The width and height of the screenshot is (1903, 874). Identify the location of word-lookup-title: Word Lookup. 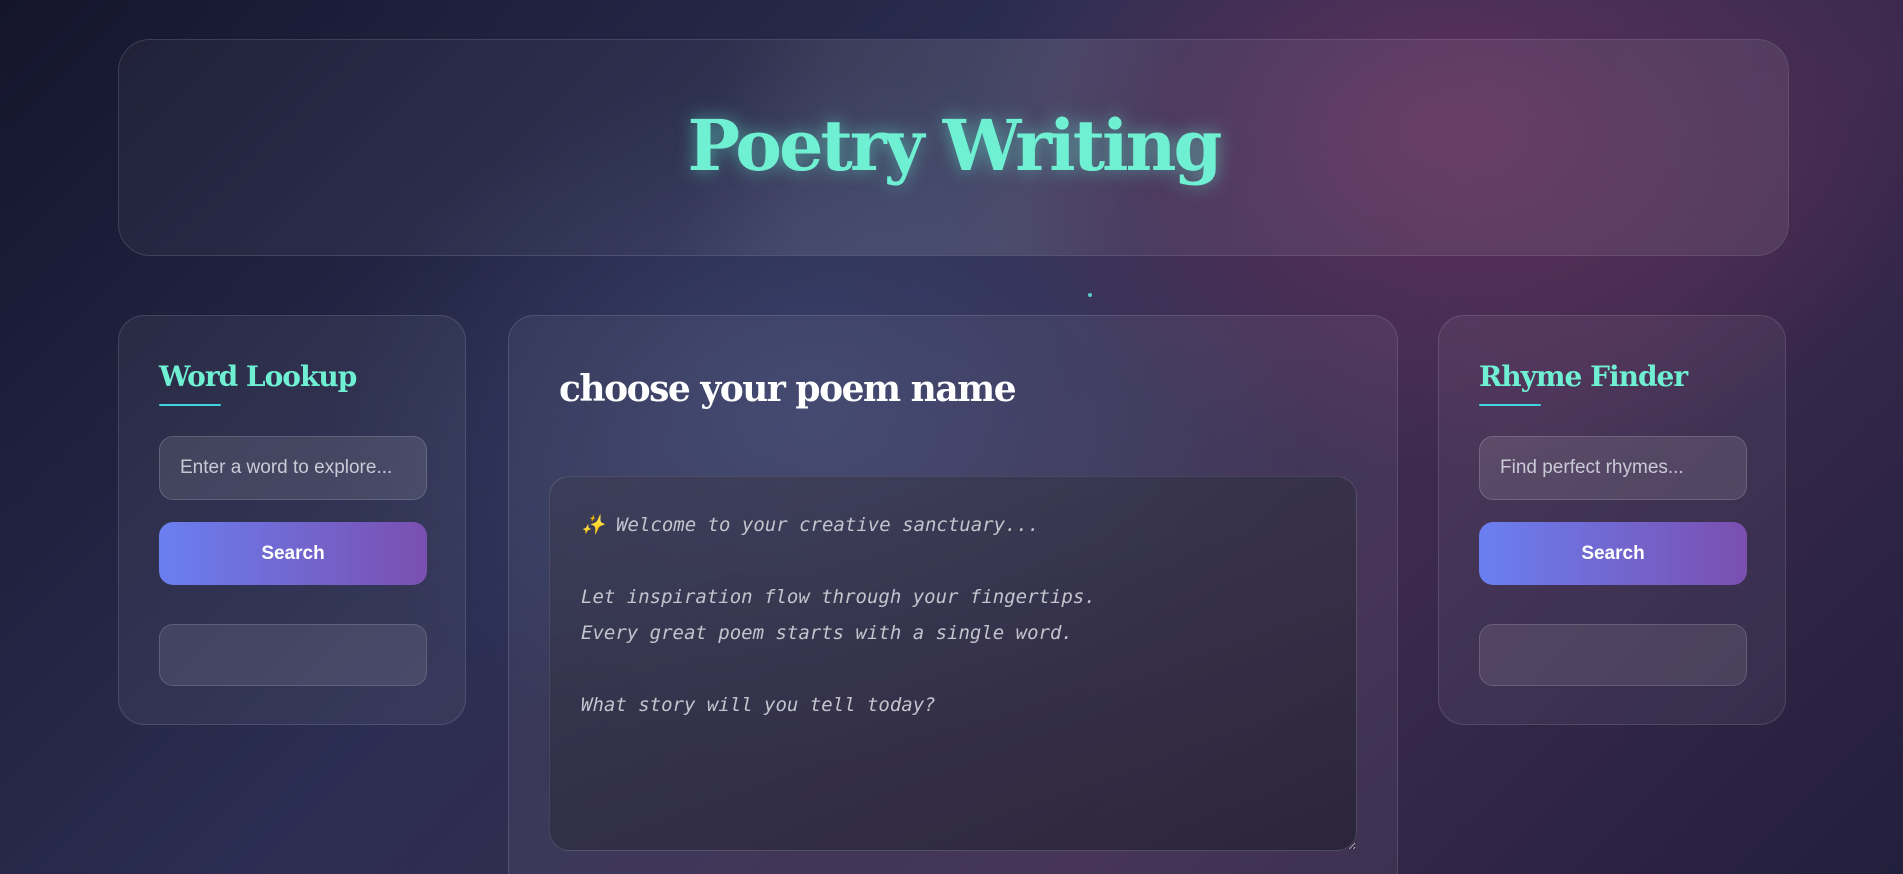
(258, 376).